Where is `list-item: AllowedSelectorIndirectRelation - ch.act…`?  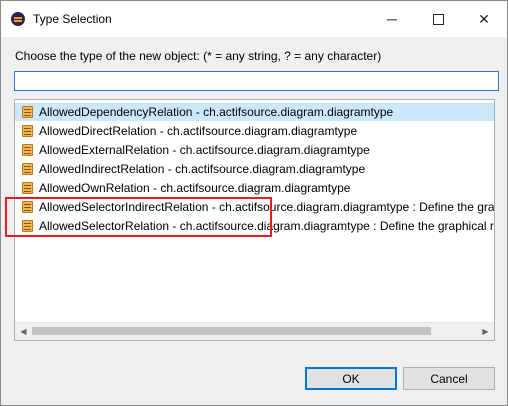
list-item: AllowedSelectorIndirectRelation - ch.act… is located at coordinates (254, 207).